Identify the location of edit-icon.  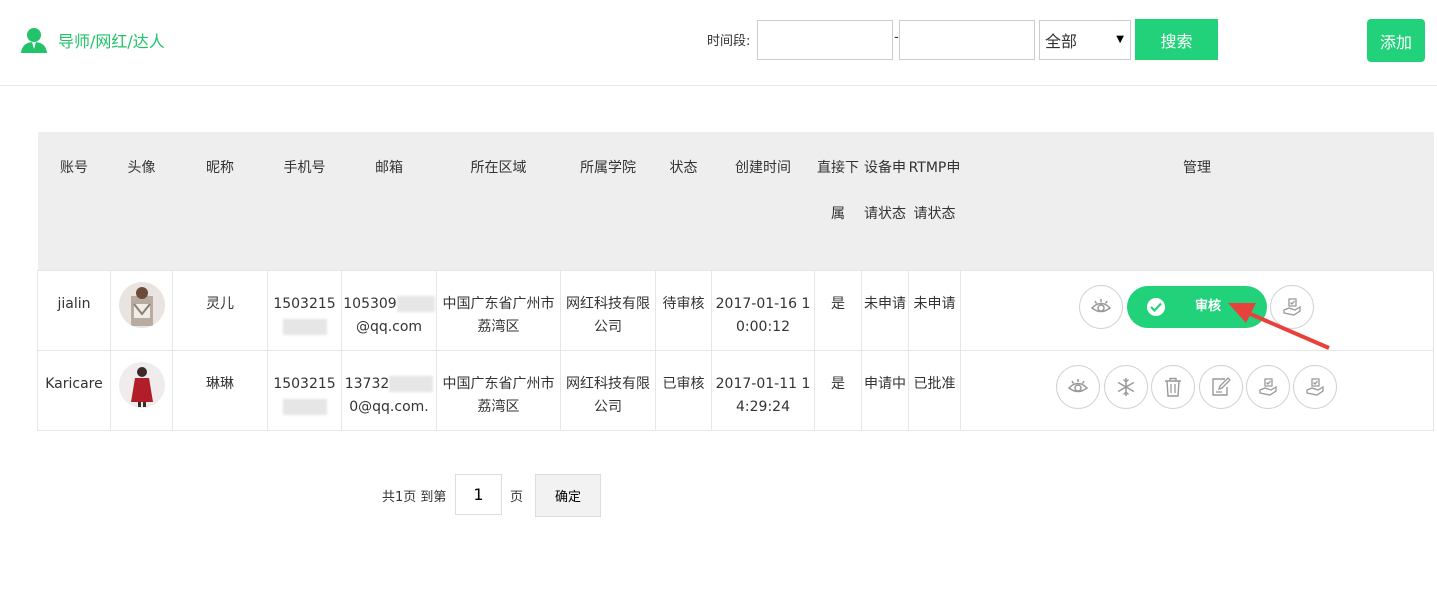
(1221, 386).